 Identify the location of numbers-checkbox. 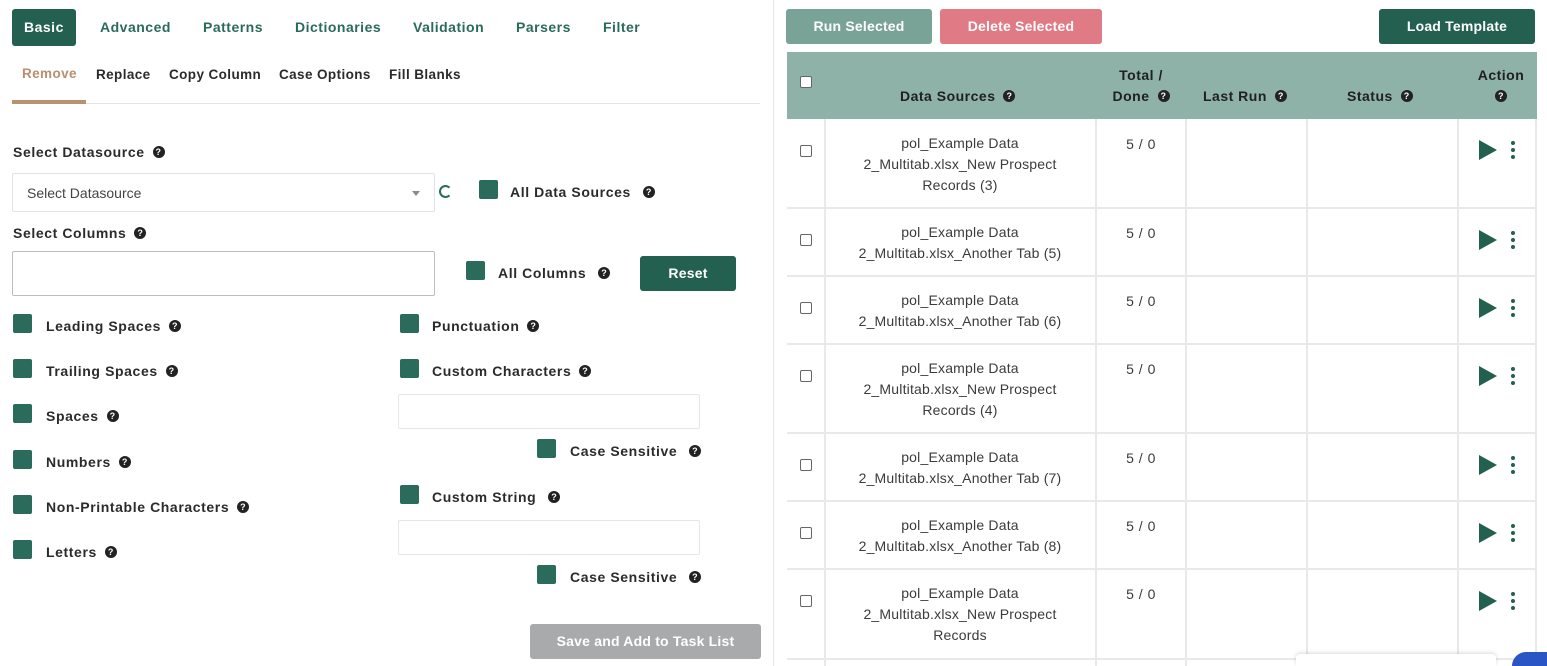
(22, 459).